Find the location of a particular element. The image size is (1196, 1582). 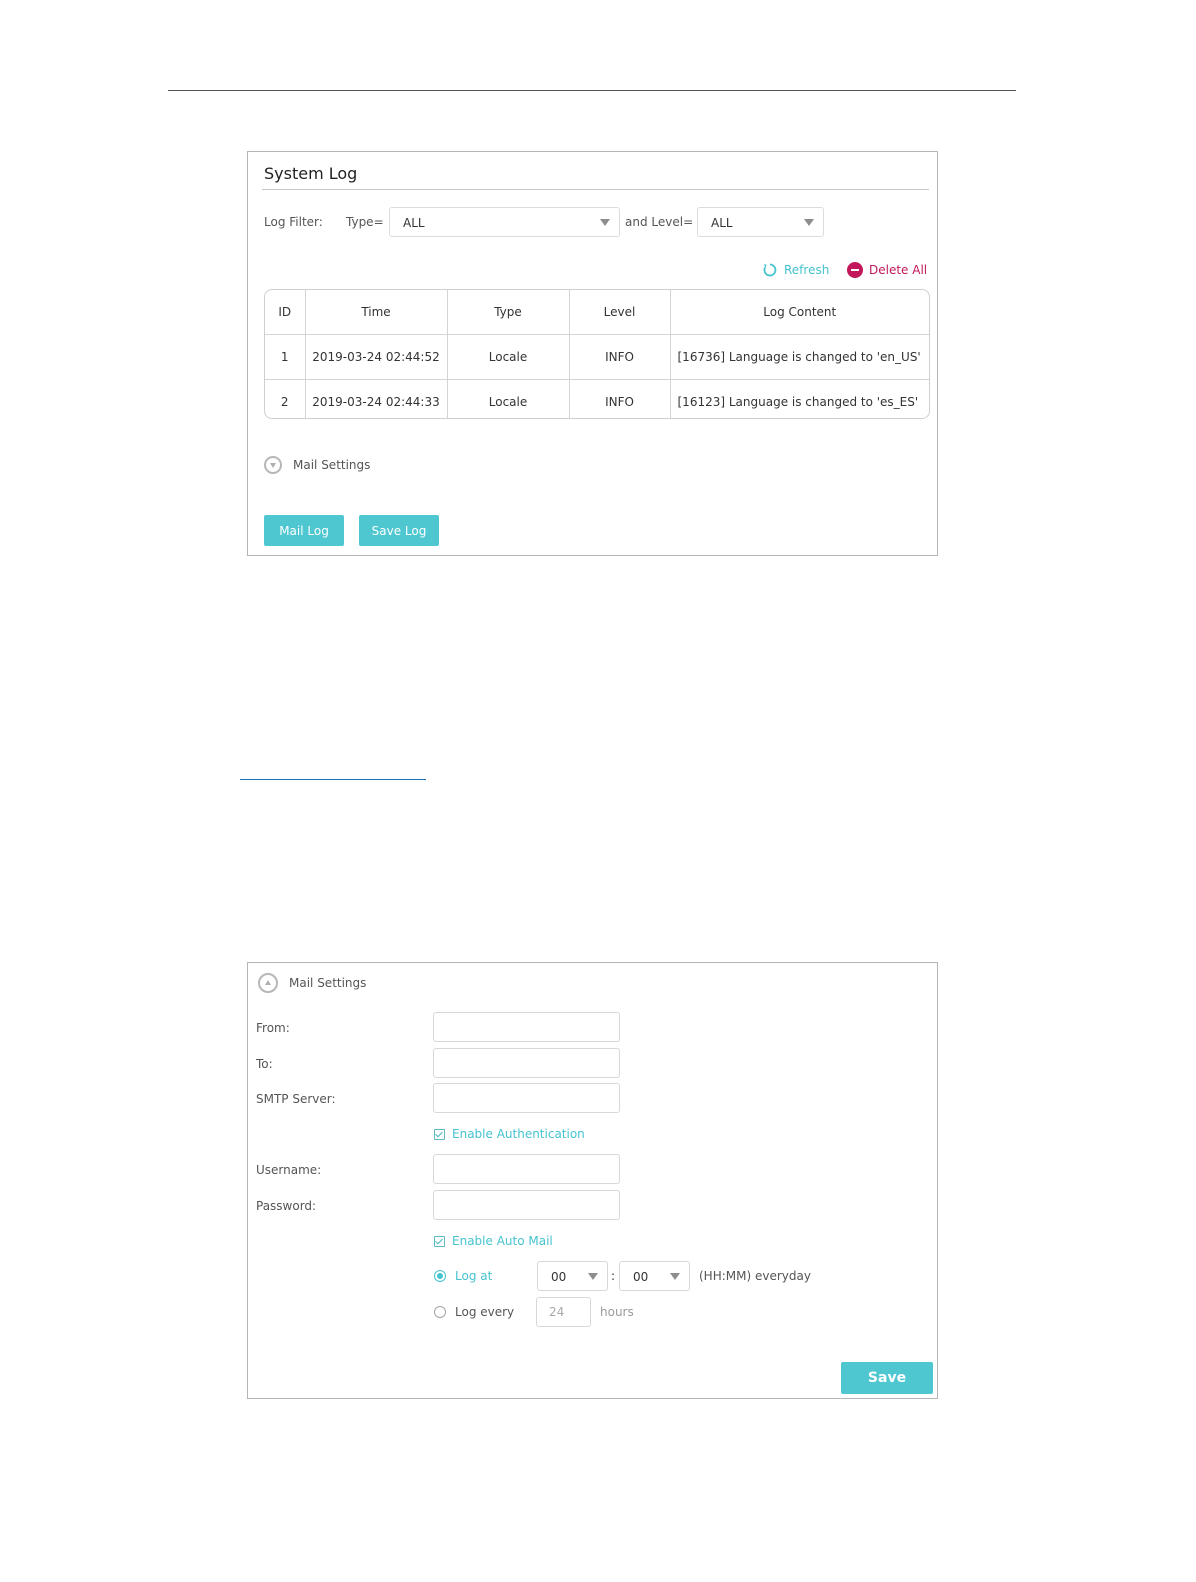

page-header-rule is located at coordinates (592, 90).